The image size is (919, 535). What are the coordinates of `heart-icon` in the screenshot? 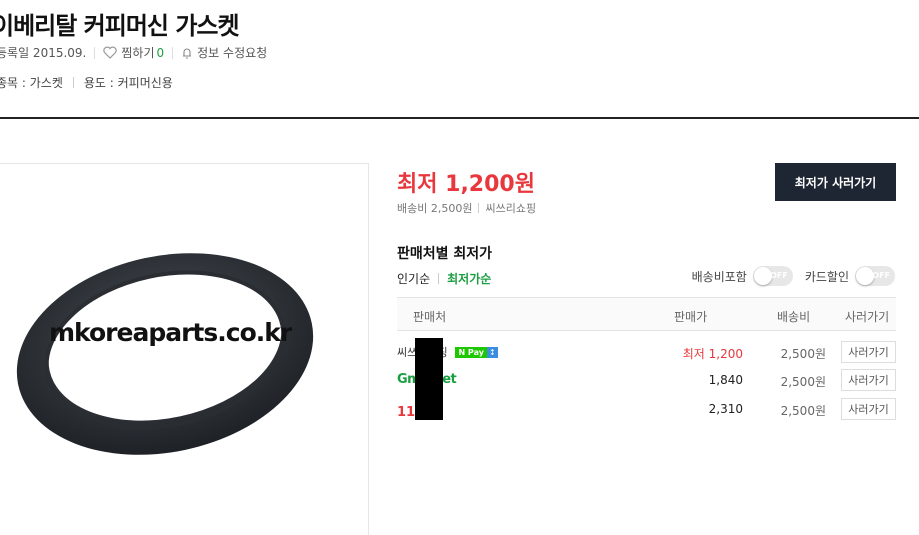 It's located at (110, 52).